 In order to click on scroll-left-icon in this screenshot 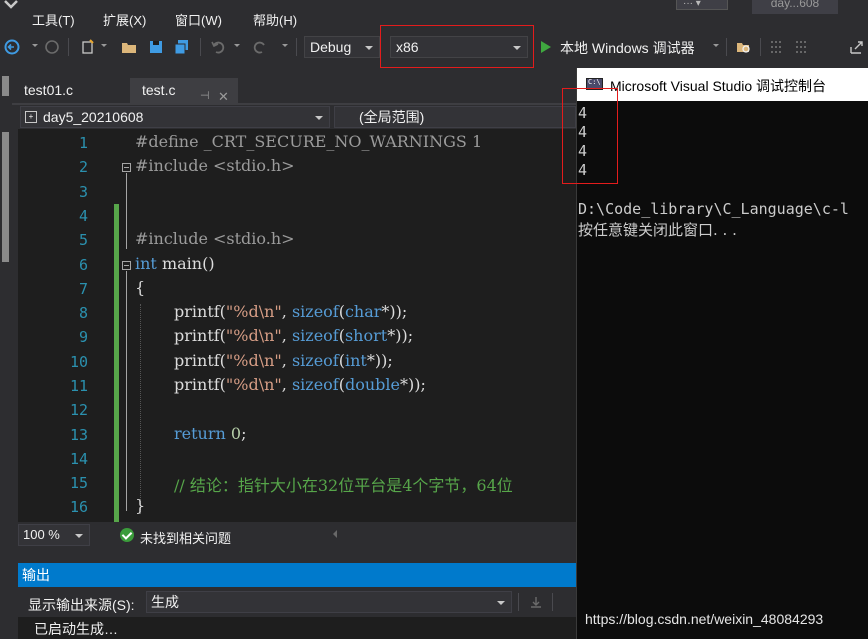, I will do `click(335, 534)`.